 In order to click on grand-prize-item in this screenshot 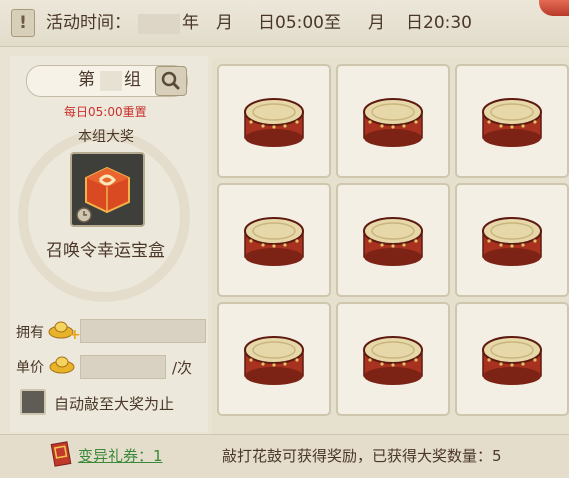, I will do `click(107, 189)`.